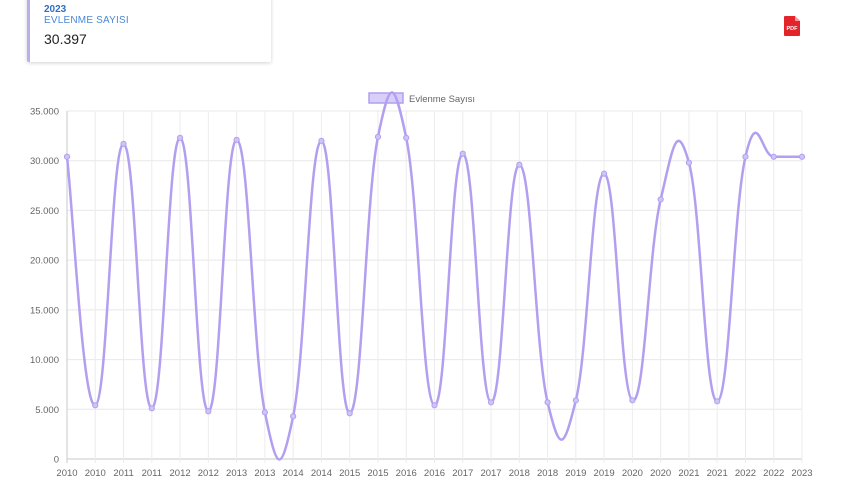 The width and height of the screenshot is (850, 478). Describe the element at coordinates (44, 112) in the screenshot. I see `y-tick-label: 35.000` at that location.